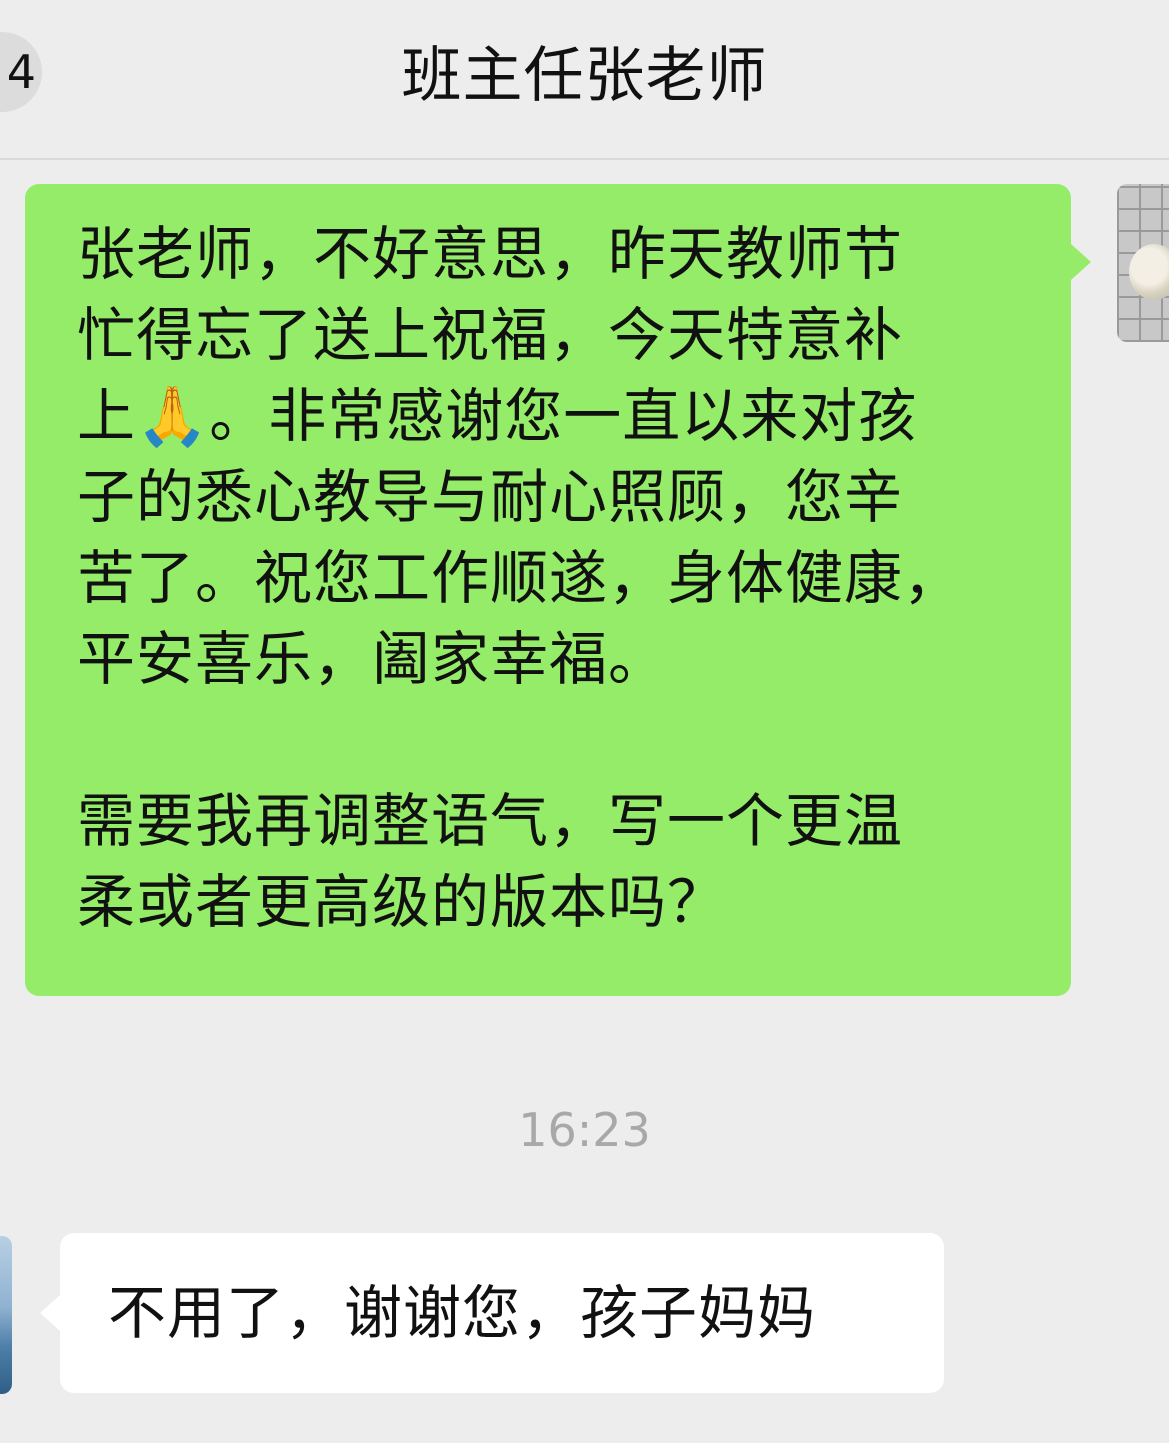  What do you see at coordinates (584, 1130) in the screenshot?
I see `message-timestamp: 16:23` at bounding box center [584, 1130].